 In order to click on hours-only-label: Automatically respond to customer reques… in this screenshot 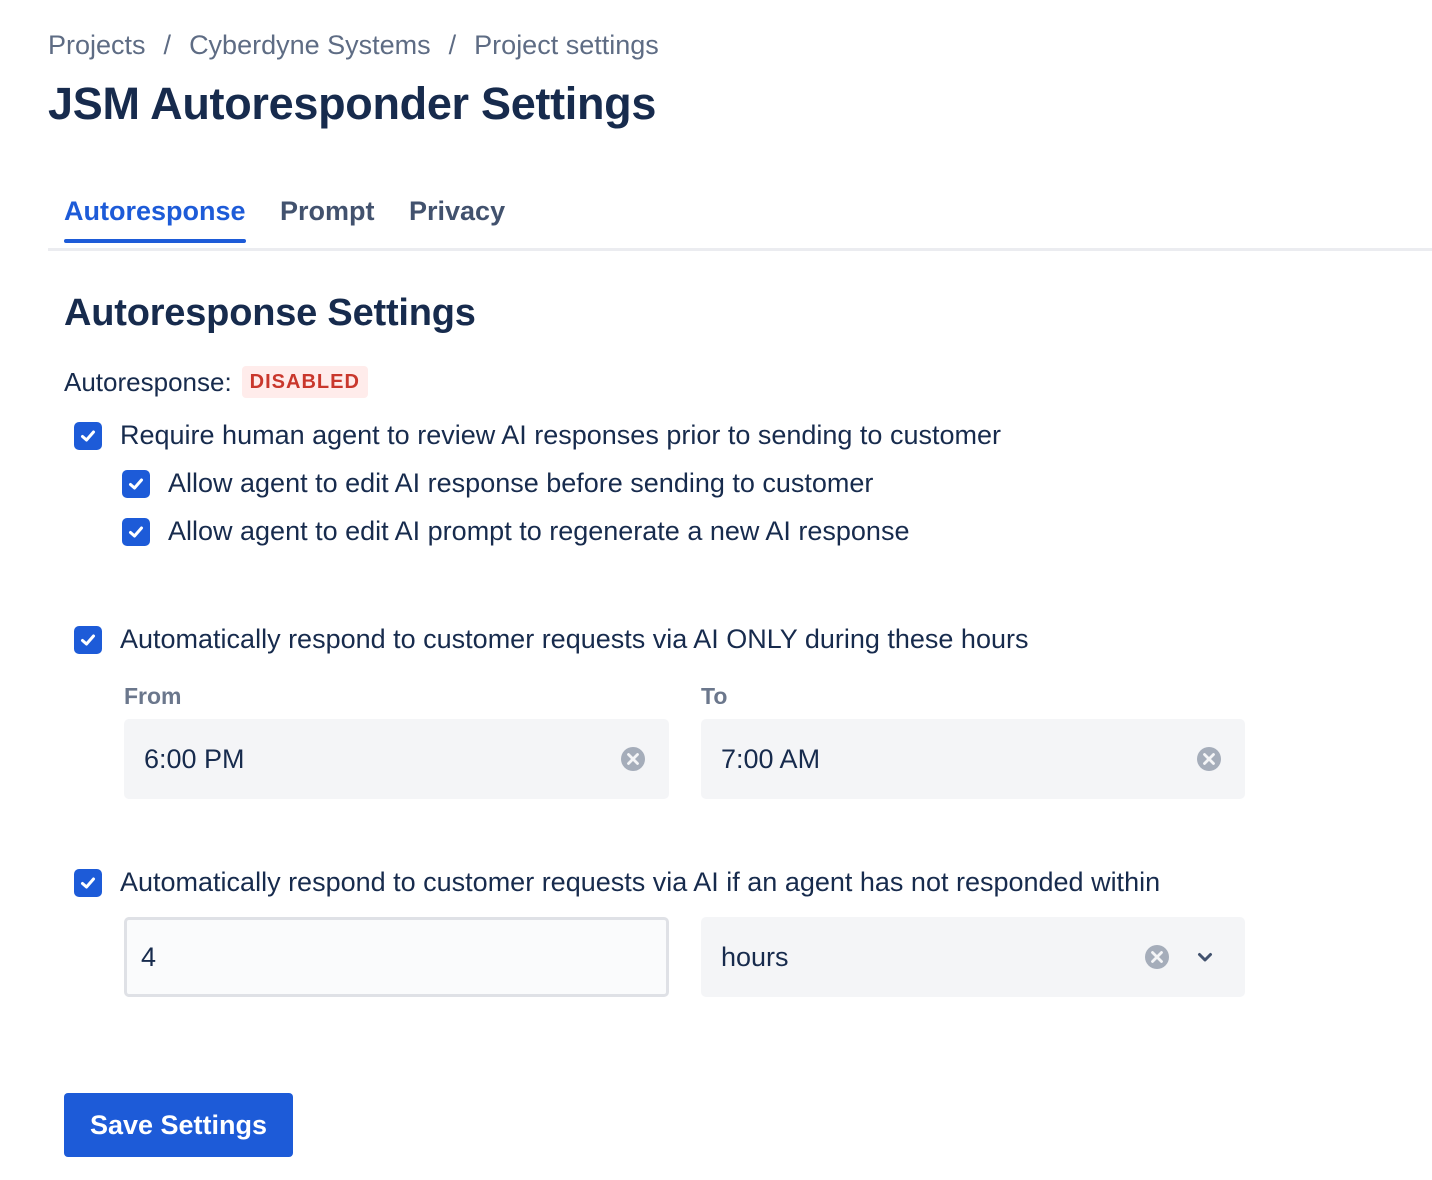, I will do `click(574, 639)`.